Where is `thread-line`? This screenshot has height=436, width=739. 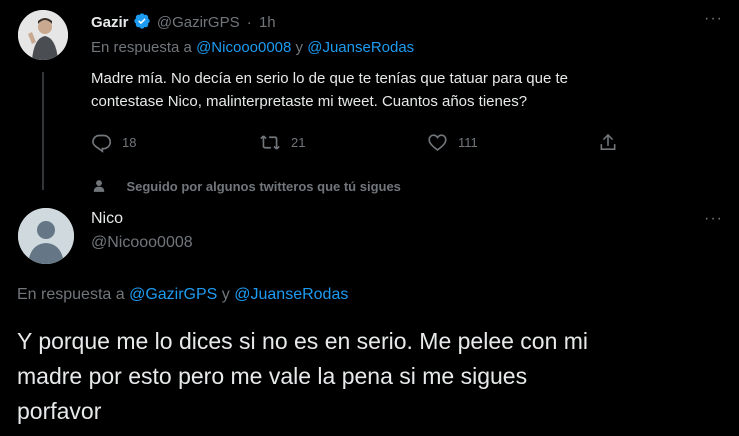
thread-line is located at coordinates (43, 131).